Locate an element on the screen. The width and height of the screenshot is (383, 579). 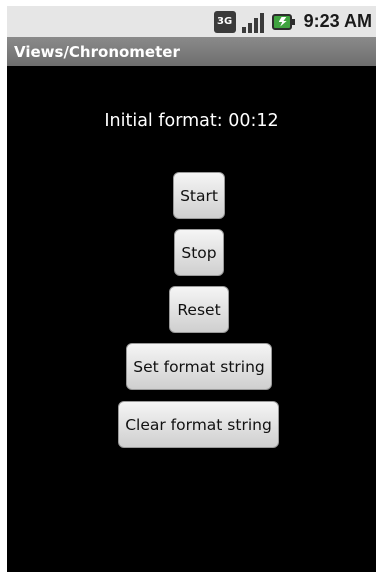
battery-charging-icon is located at coordinates (283, 22).